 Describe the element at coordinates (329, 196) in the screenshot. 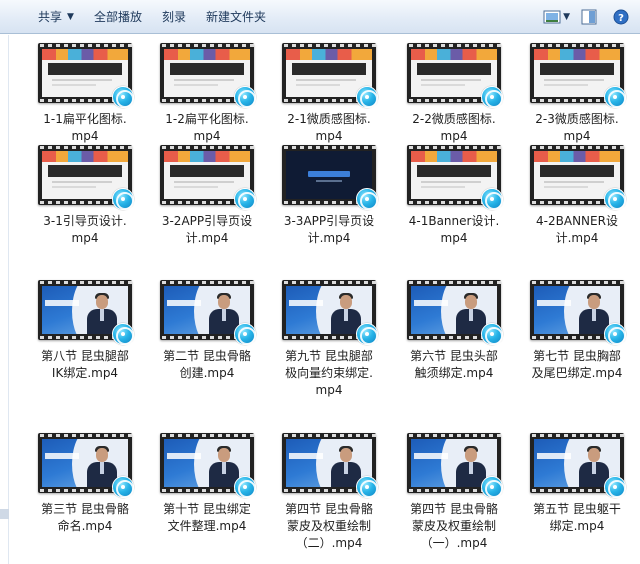

I see `file-item: 3-3APP引导页设 计.mp4` at that location.